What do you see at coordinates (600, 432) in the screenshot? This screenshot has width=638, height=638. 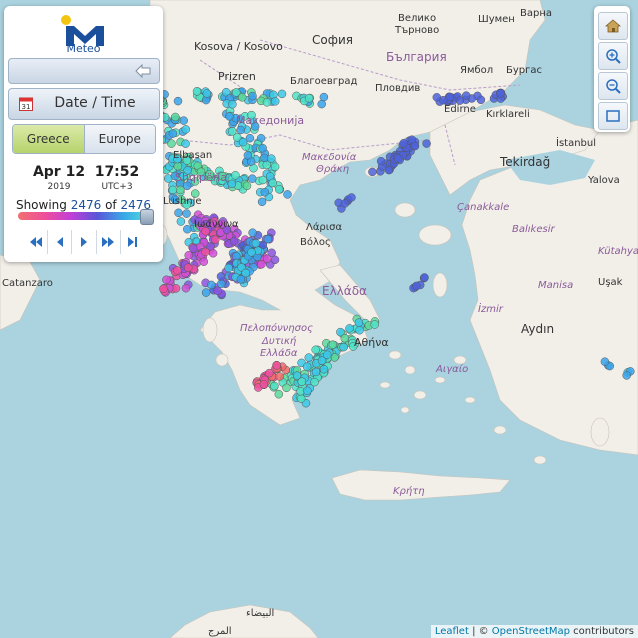 I see `island-rhodes` at bounding box center [600, 432].